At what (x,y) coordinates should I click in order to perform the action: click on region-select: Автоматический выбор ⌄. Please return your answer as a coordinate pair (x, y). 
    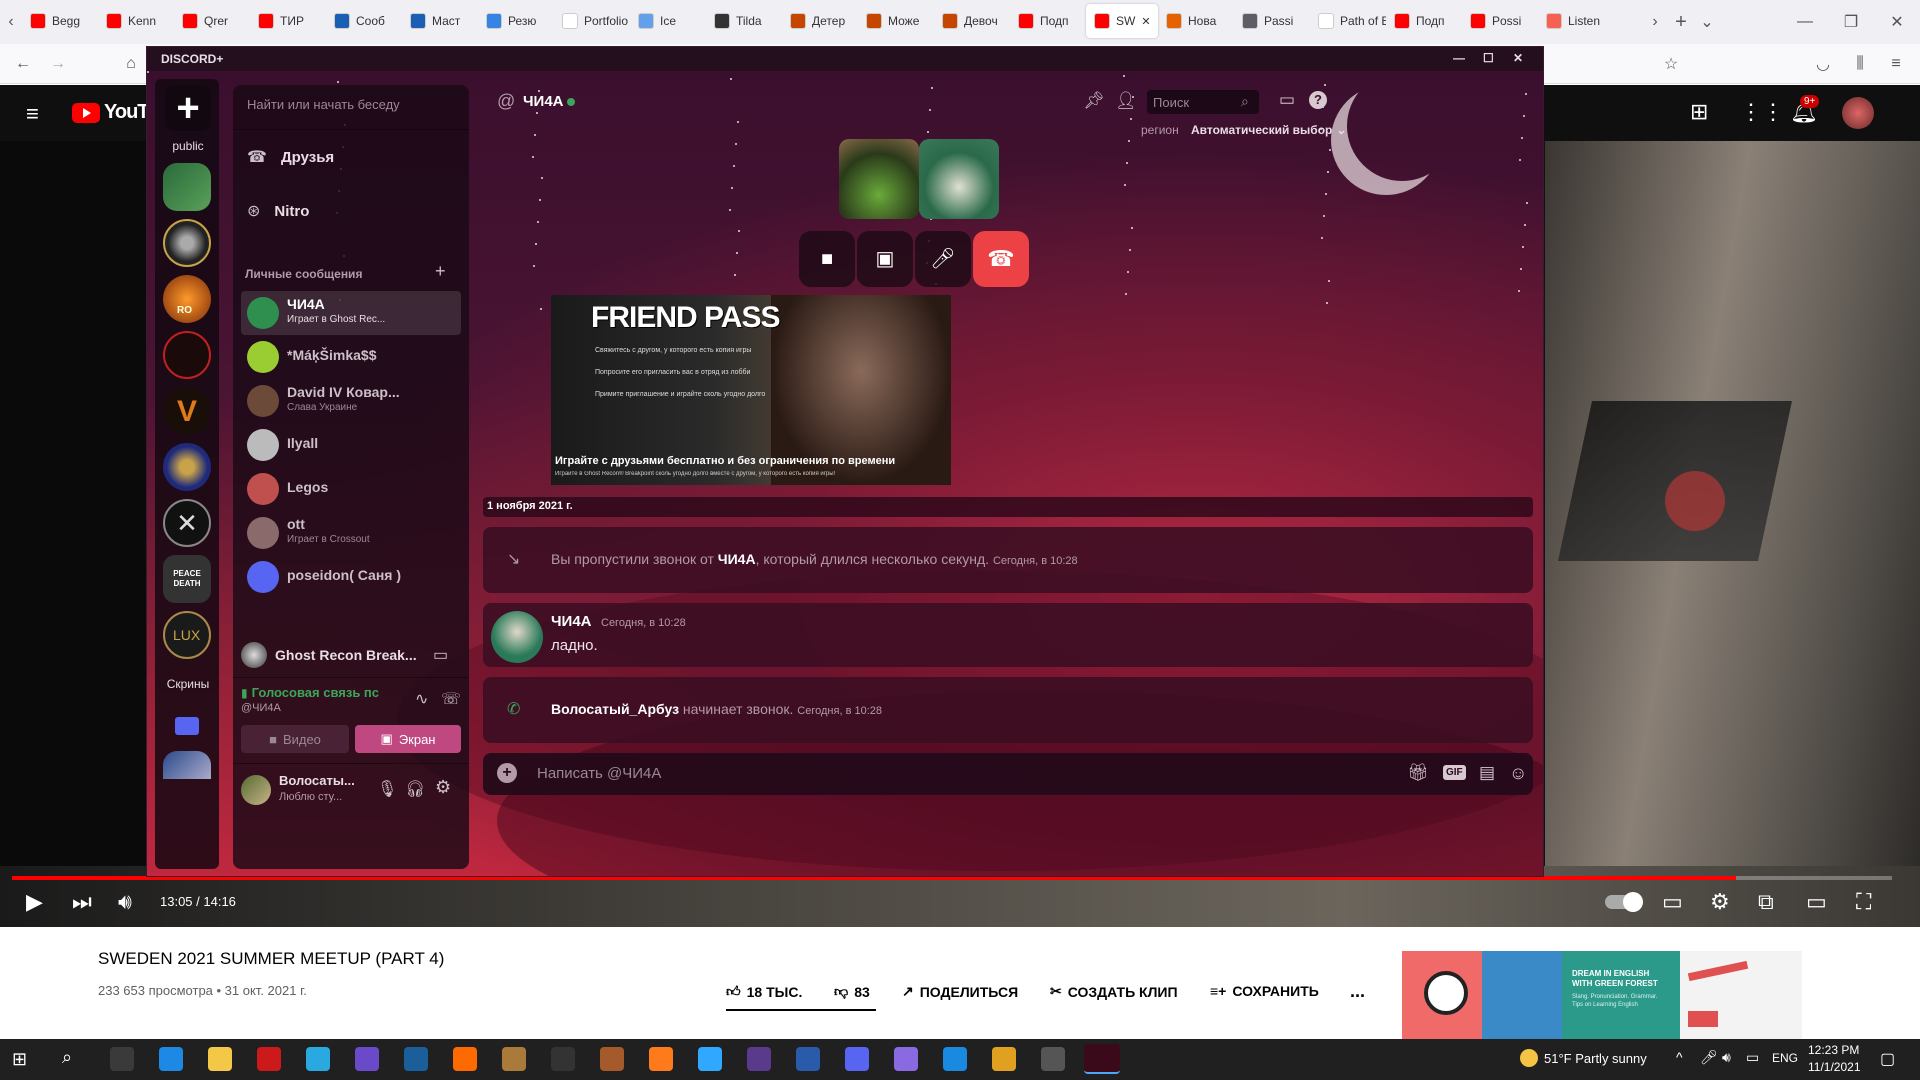
    Looking at the image, I should click on (1268, 130).